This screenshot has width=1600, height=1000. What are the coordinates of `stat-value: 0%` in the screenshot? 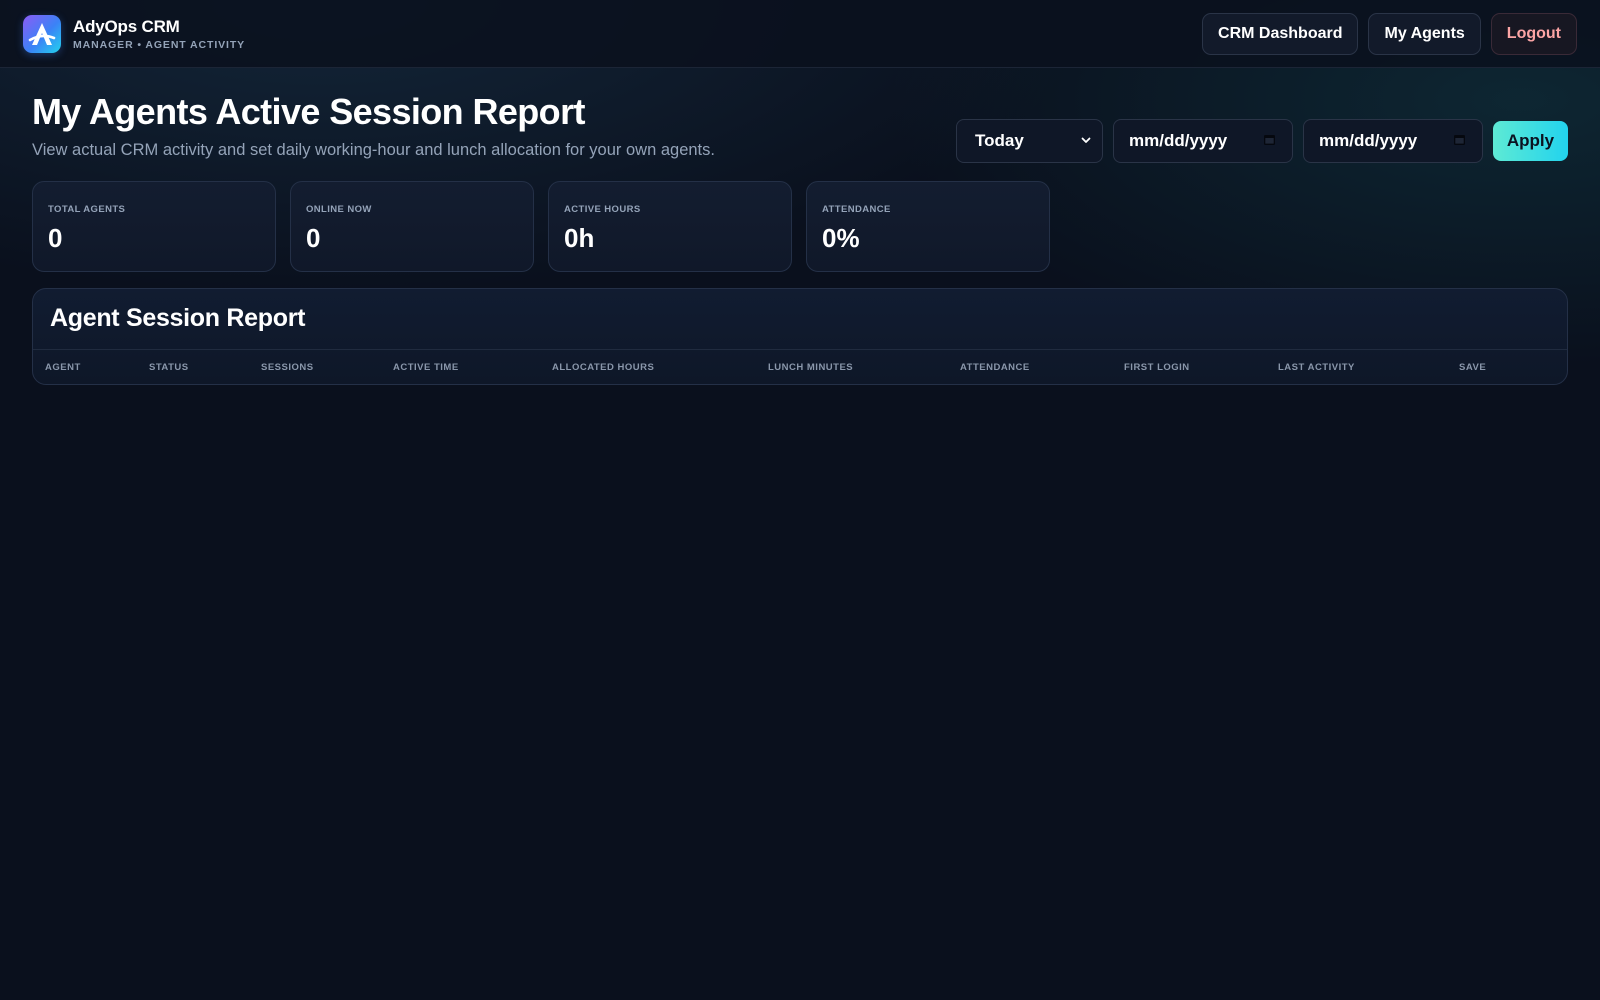 It's located at (841, 238).